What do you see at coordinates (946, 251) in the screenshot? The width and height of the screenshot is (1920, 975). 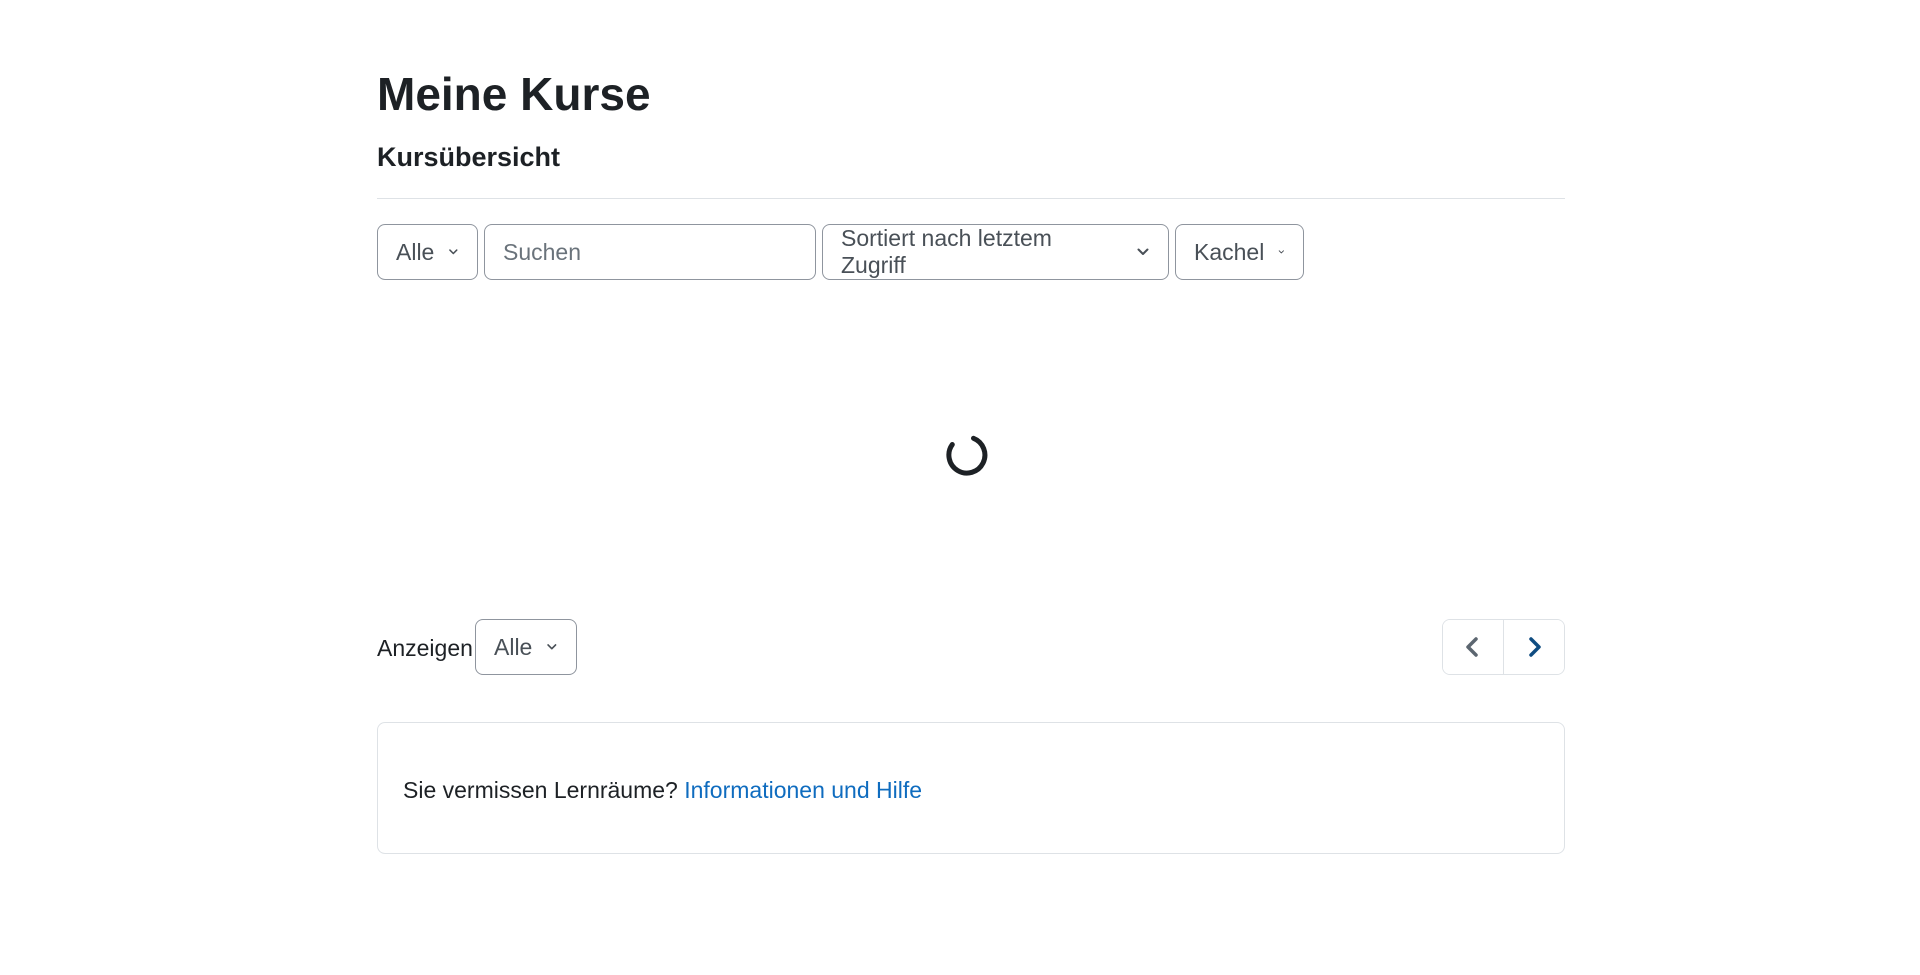 I see `sort-select-label: Sortiert nach letztem Zugriff` at bounding box center [946, 251].